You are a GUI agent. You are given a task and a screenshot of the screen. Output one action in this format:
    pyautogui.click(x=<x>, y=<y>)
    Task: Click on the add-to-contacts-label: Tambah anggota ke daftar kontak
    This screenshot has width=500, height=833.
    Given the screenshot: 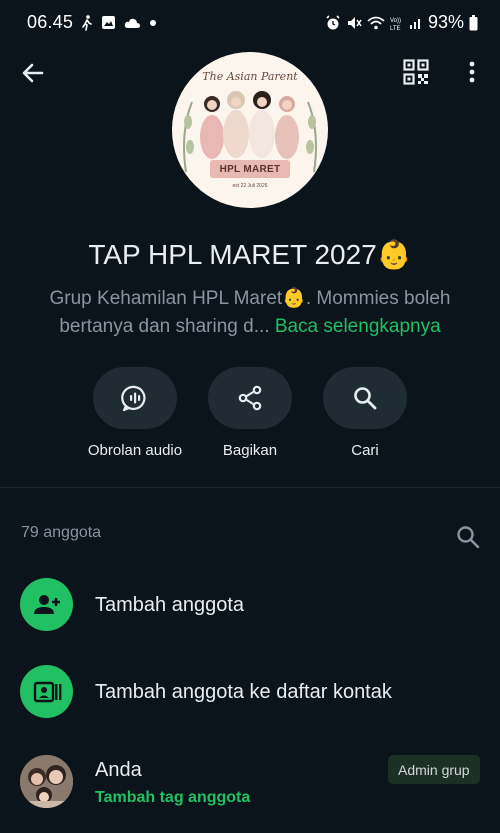 What is the action you would take?
    pyautogui.click(x=243, y=692)
    